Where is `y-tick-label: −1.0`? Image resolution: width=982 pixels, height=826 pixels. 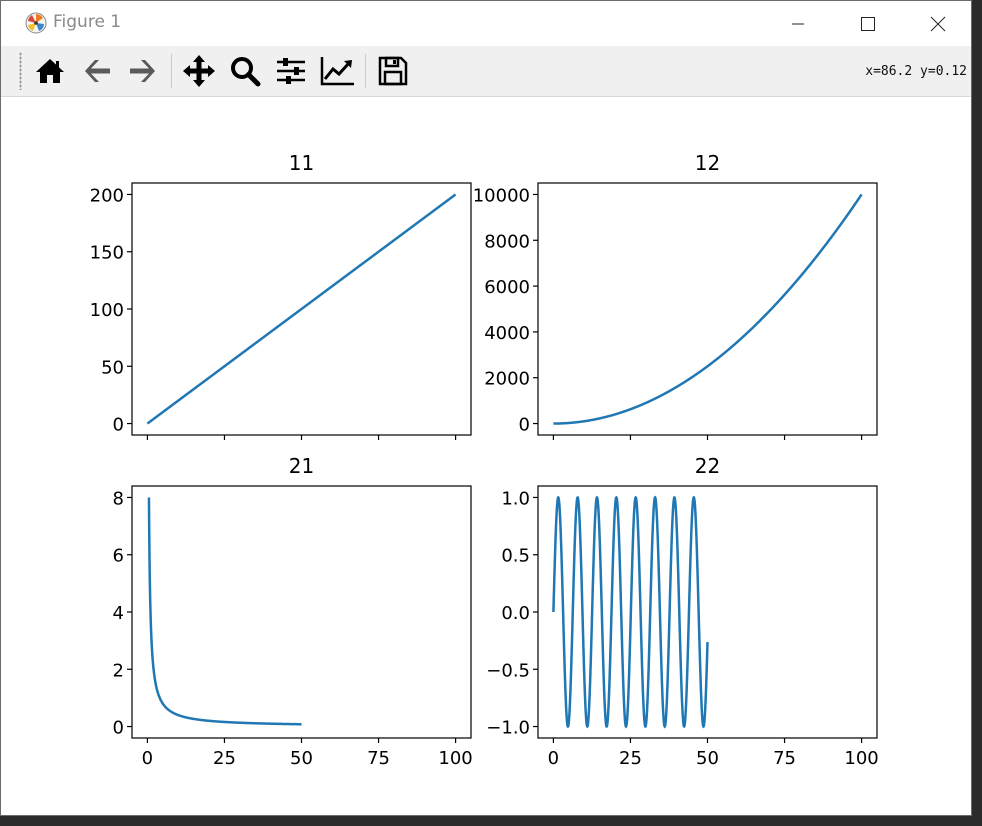 y-tick-label: −1.0 is located at coordinates (508, 728).